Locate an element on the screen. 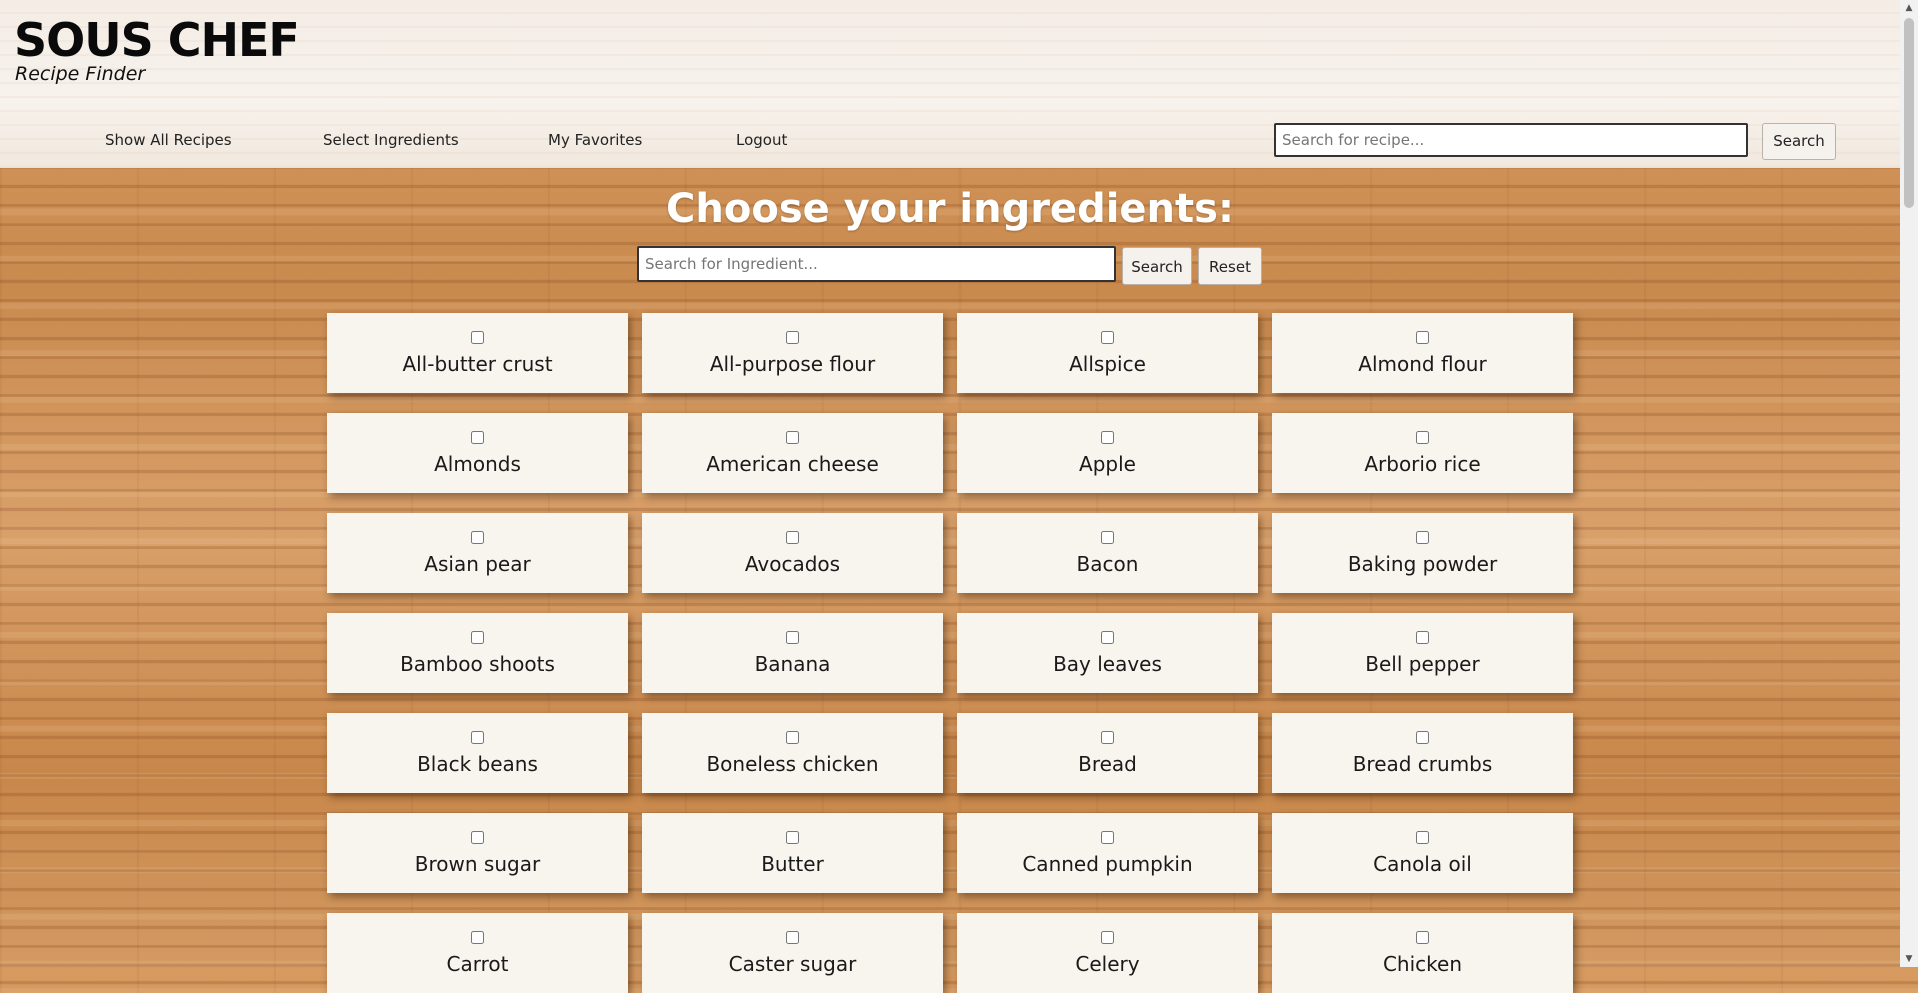  ingredient-label: Black beans is located at coordinates (477, 764).